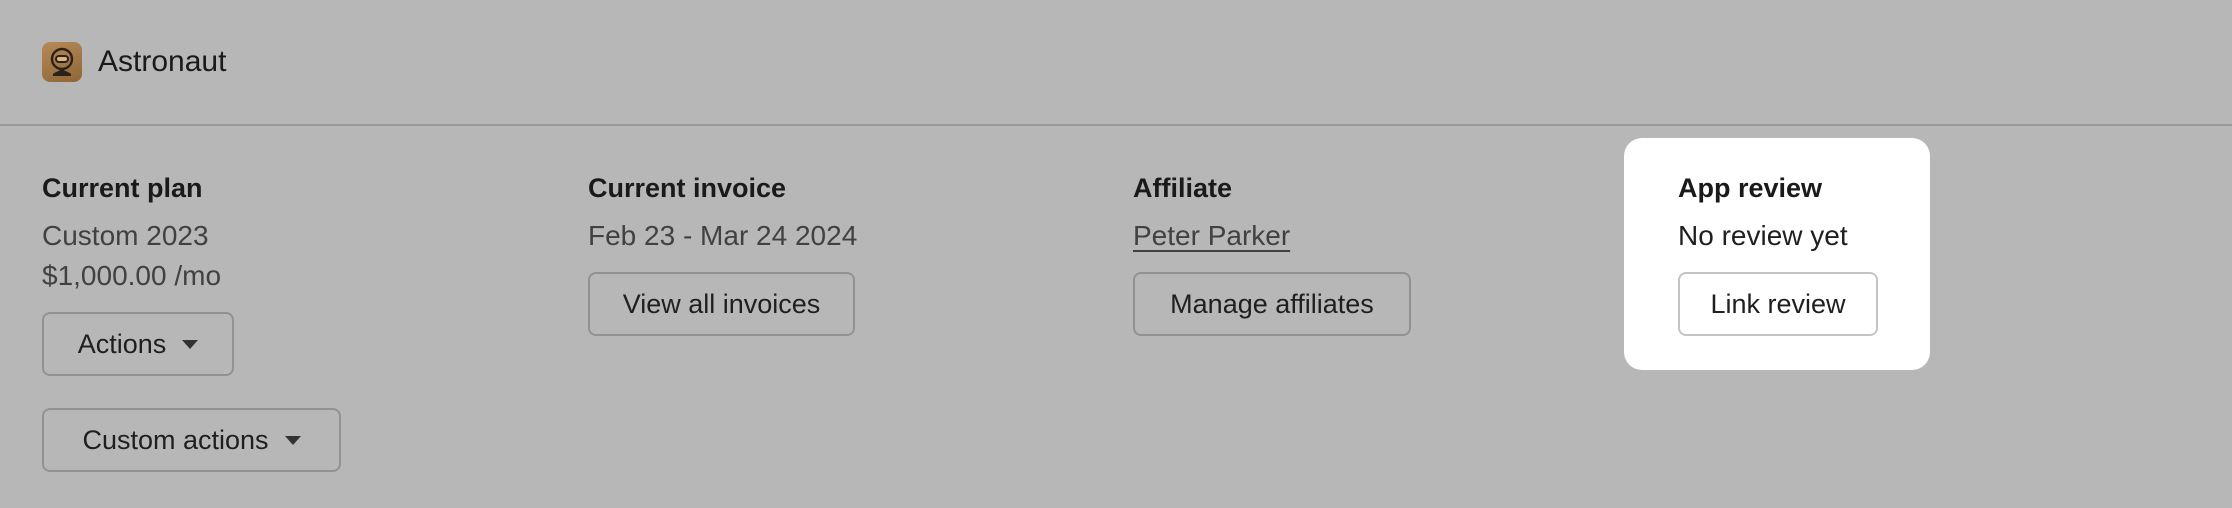  What do you see at coordinates (122, 343) in the screenshot?
I see `actions-button-label: Actions` at bounding box center [122, 343].